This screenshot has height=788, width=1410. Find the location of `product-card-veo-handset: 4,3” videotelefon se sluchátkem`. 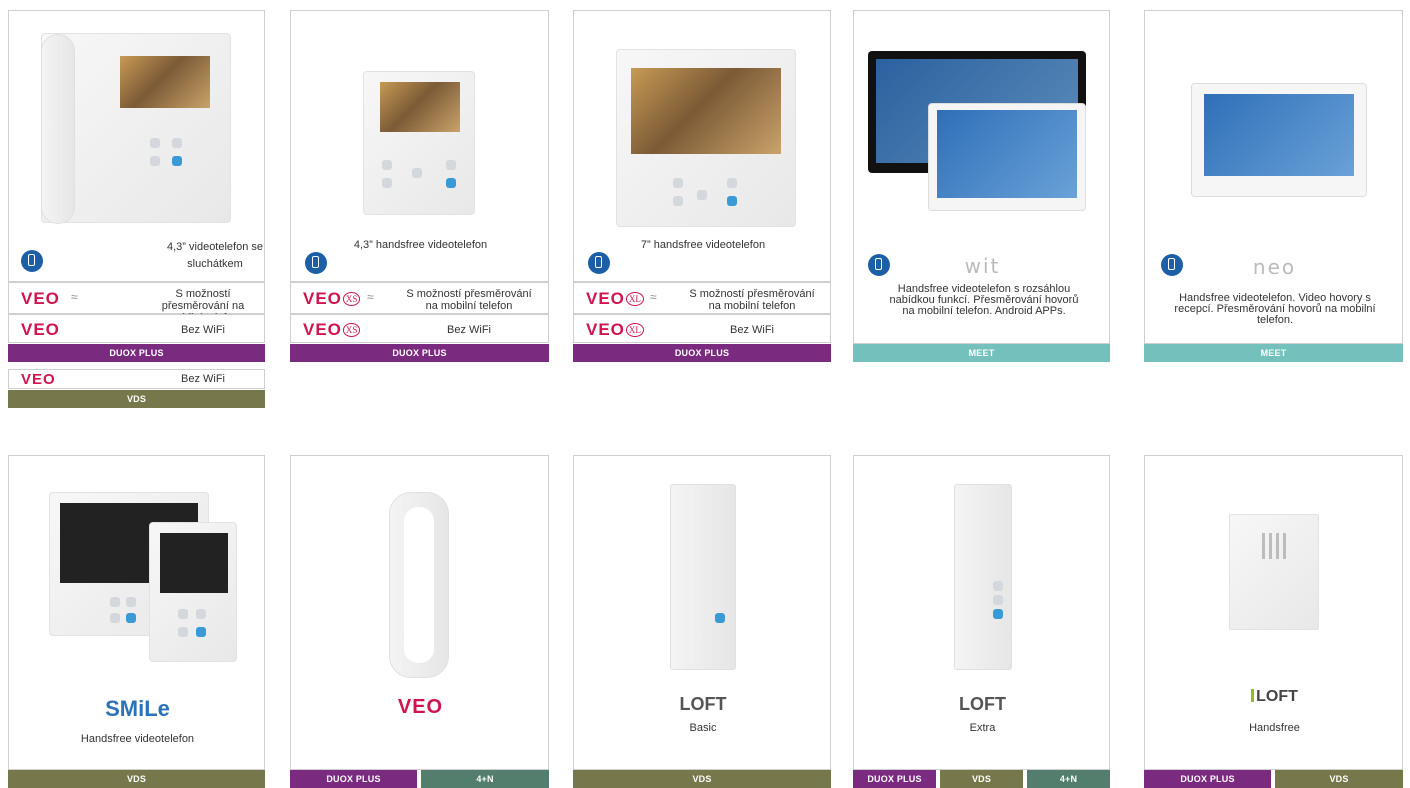

product-card-veo-handset: 4,3” videotelefon se sluchátkem is located at coordinates (136, 146).